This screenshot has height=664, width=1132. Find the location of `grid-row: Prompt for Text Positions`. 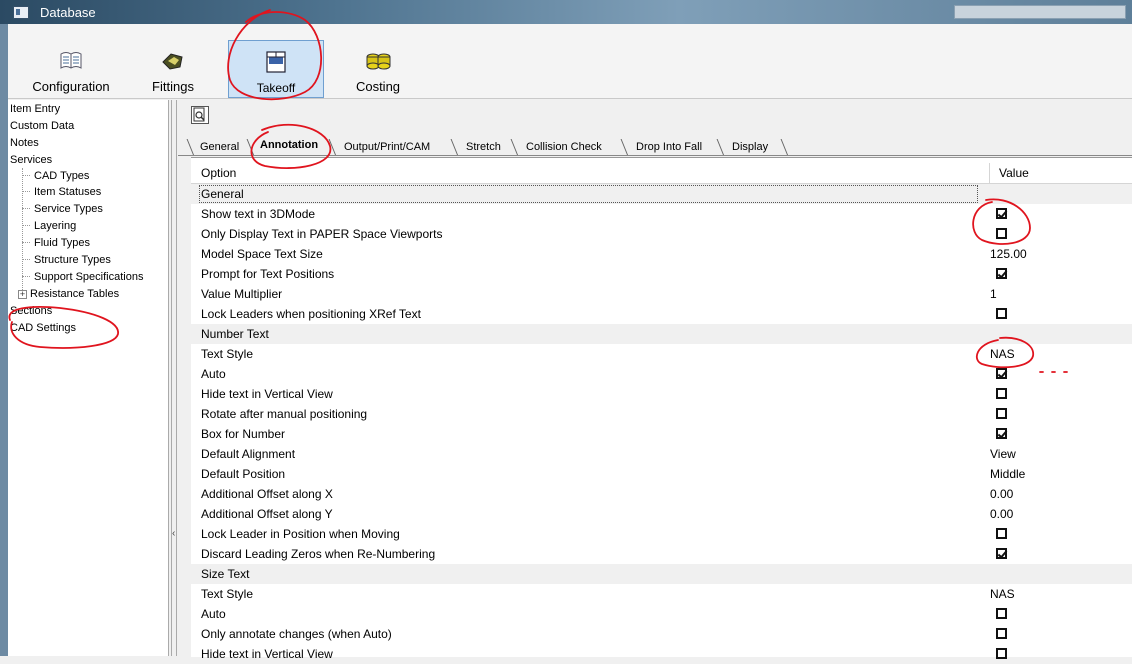

grid-row: Prompt for Text Positions is located at coordinates (661, 274).